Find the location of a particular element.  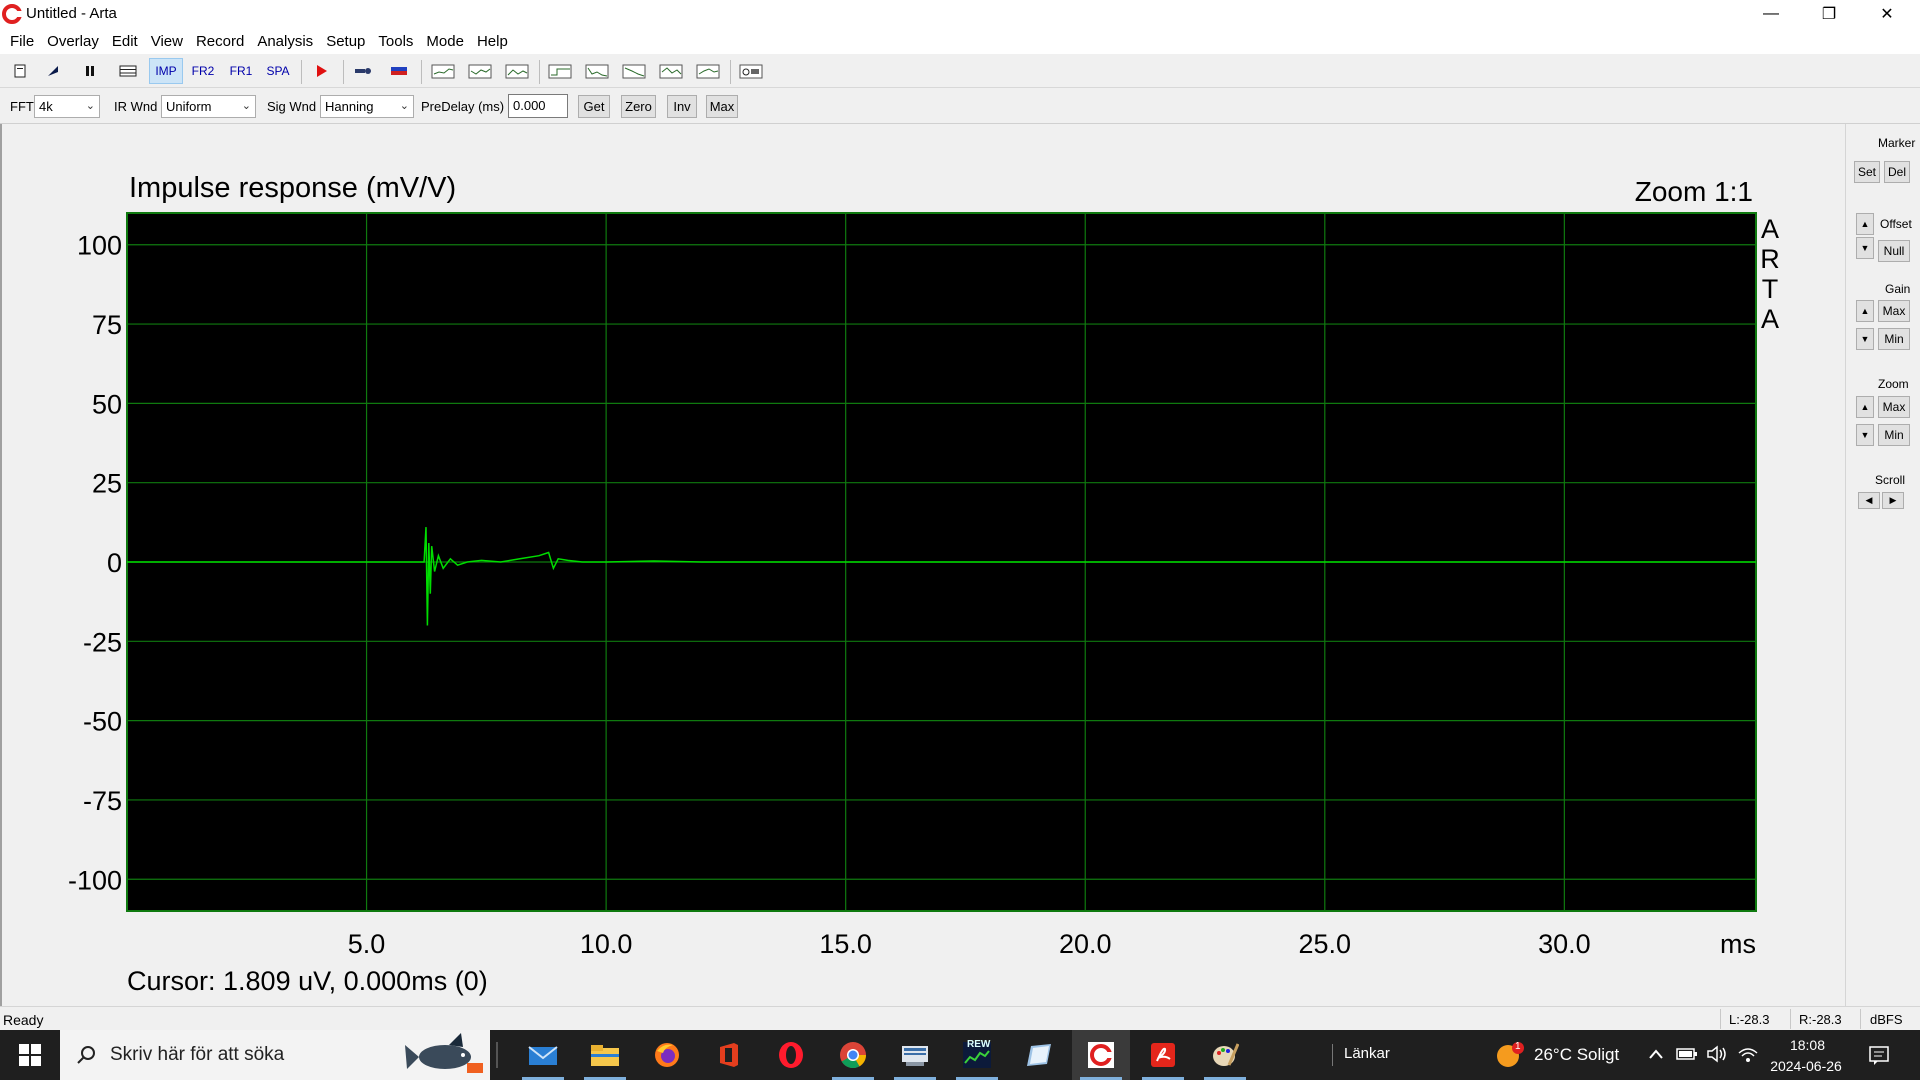

mode-fr1-button: FR1 is located at coordinates (241, 71).